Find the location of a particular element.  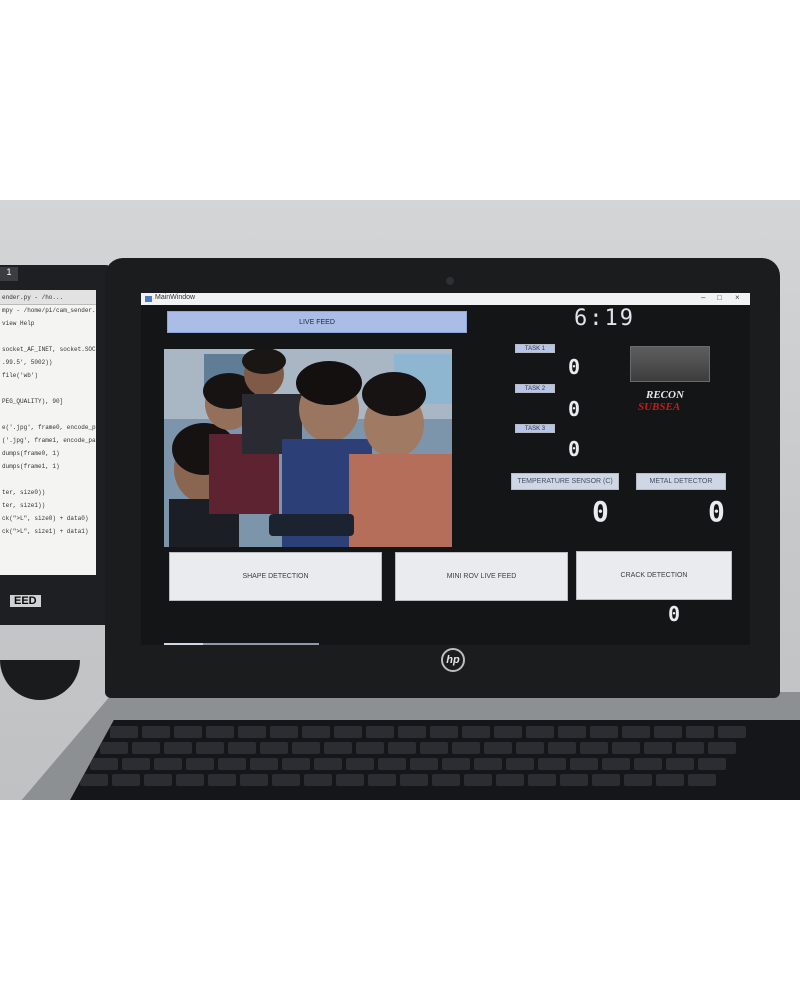

code-line: mpy - /home/pi/cam_sender.py (3.5 is located at coordinates (49, 310).